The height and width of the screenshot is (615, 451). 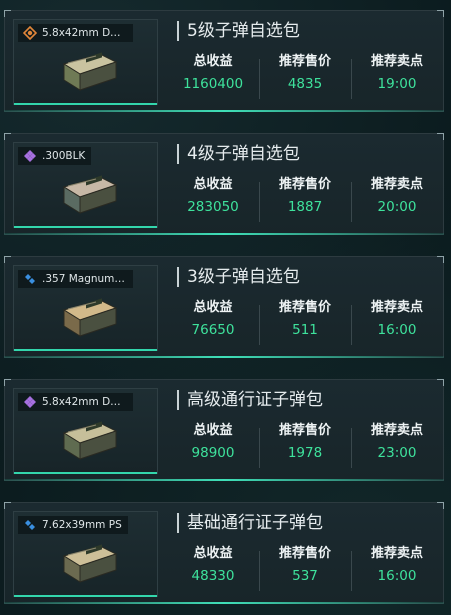 What do you see at coordinates (250, 523) in the screenshot?
I see `pack-title: 基础通行证子弹包` at bounding box center [250, 523].